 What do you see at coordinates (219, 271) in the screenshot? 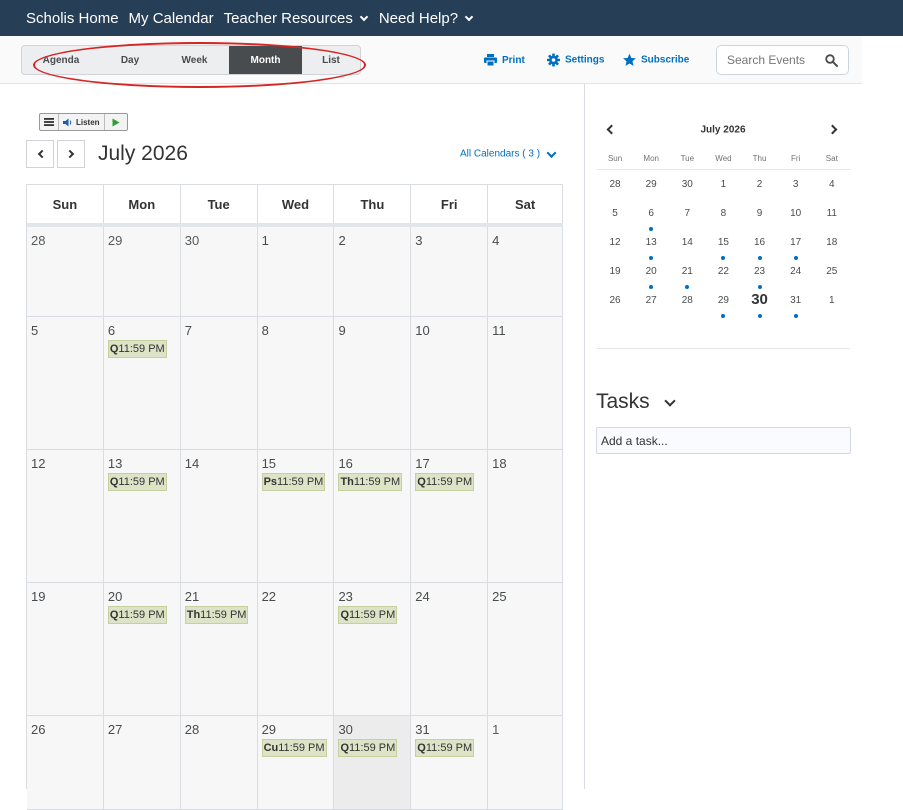
I see `day-cell: 30` at bounding box center [219, 271].